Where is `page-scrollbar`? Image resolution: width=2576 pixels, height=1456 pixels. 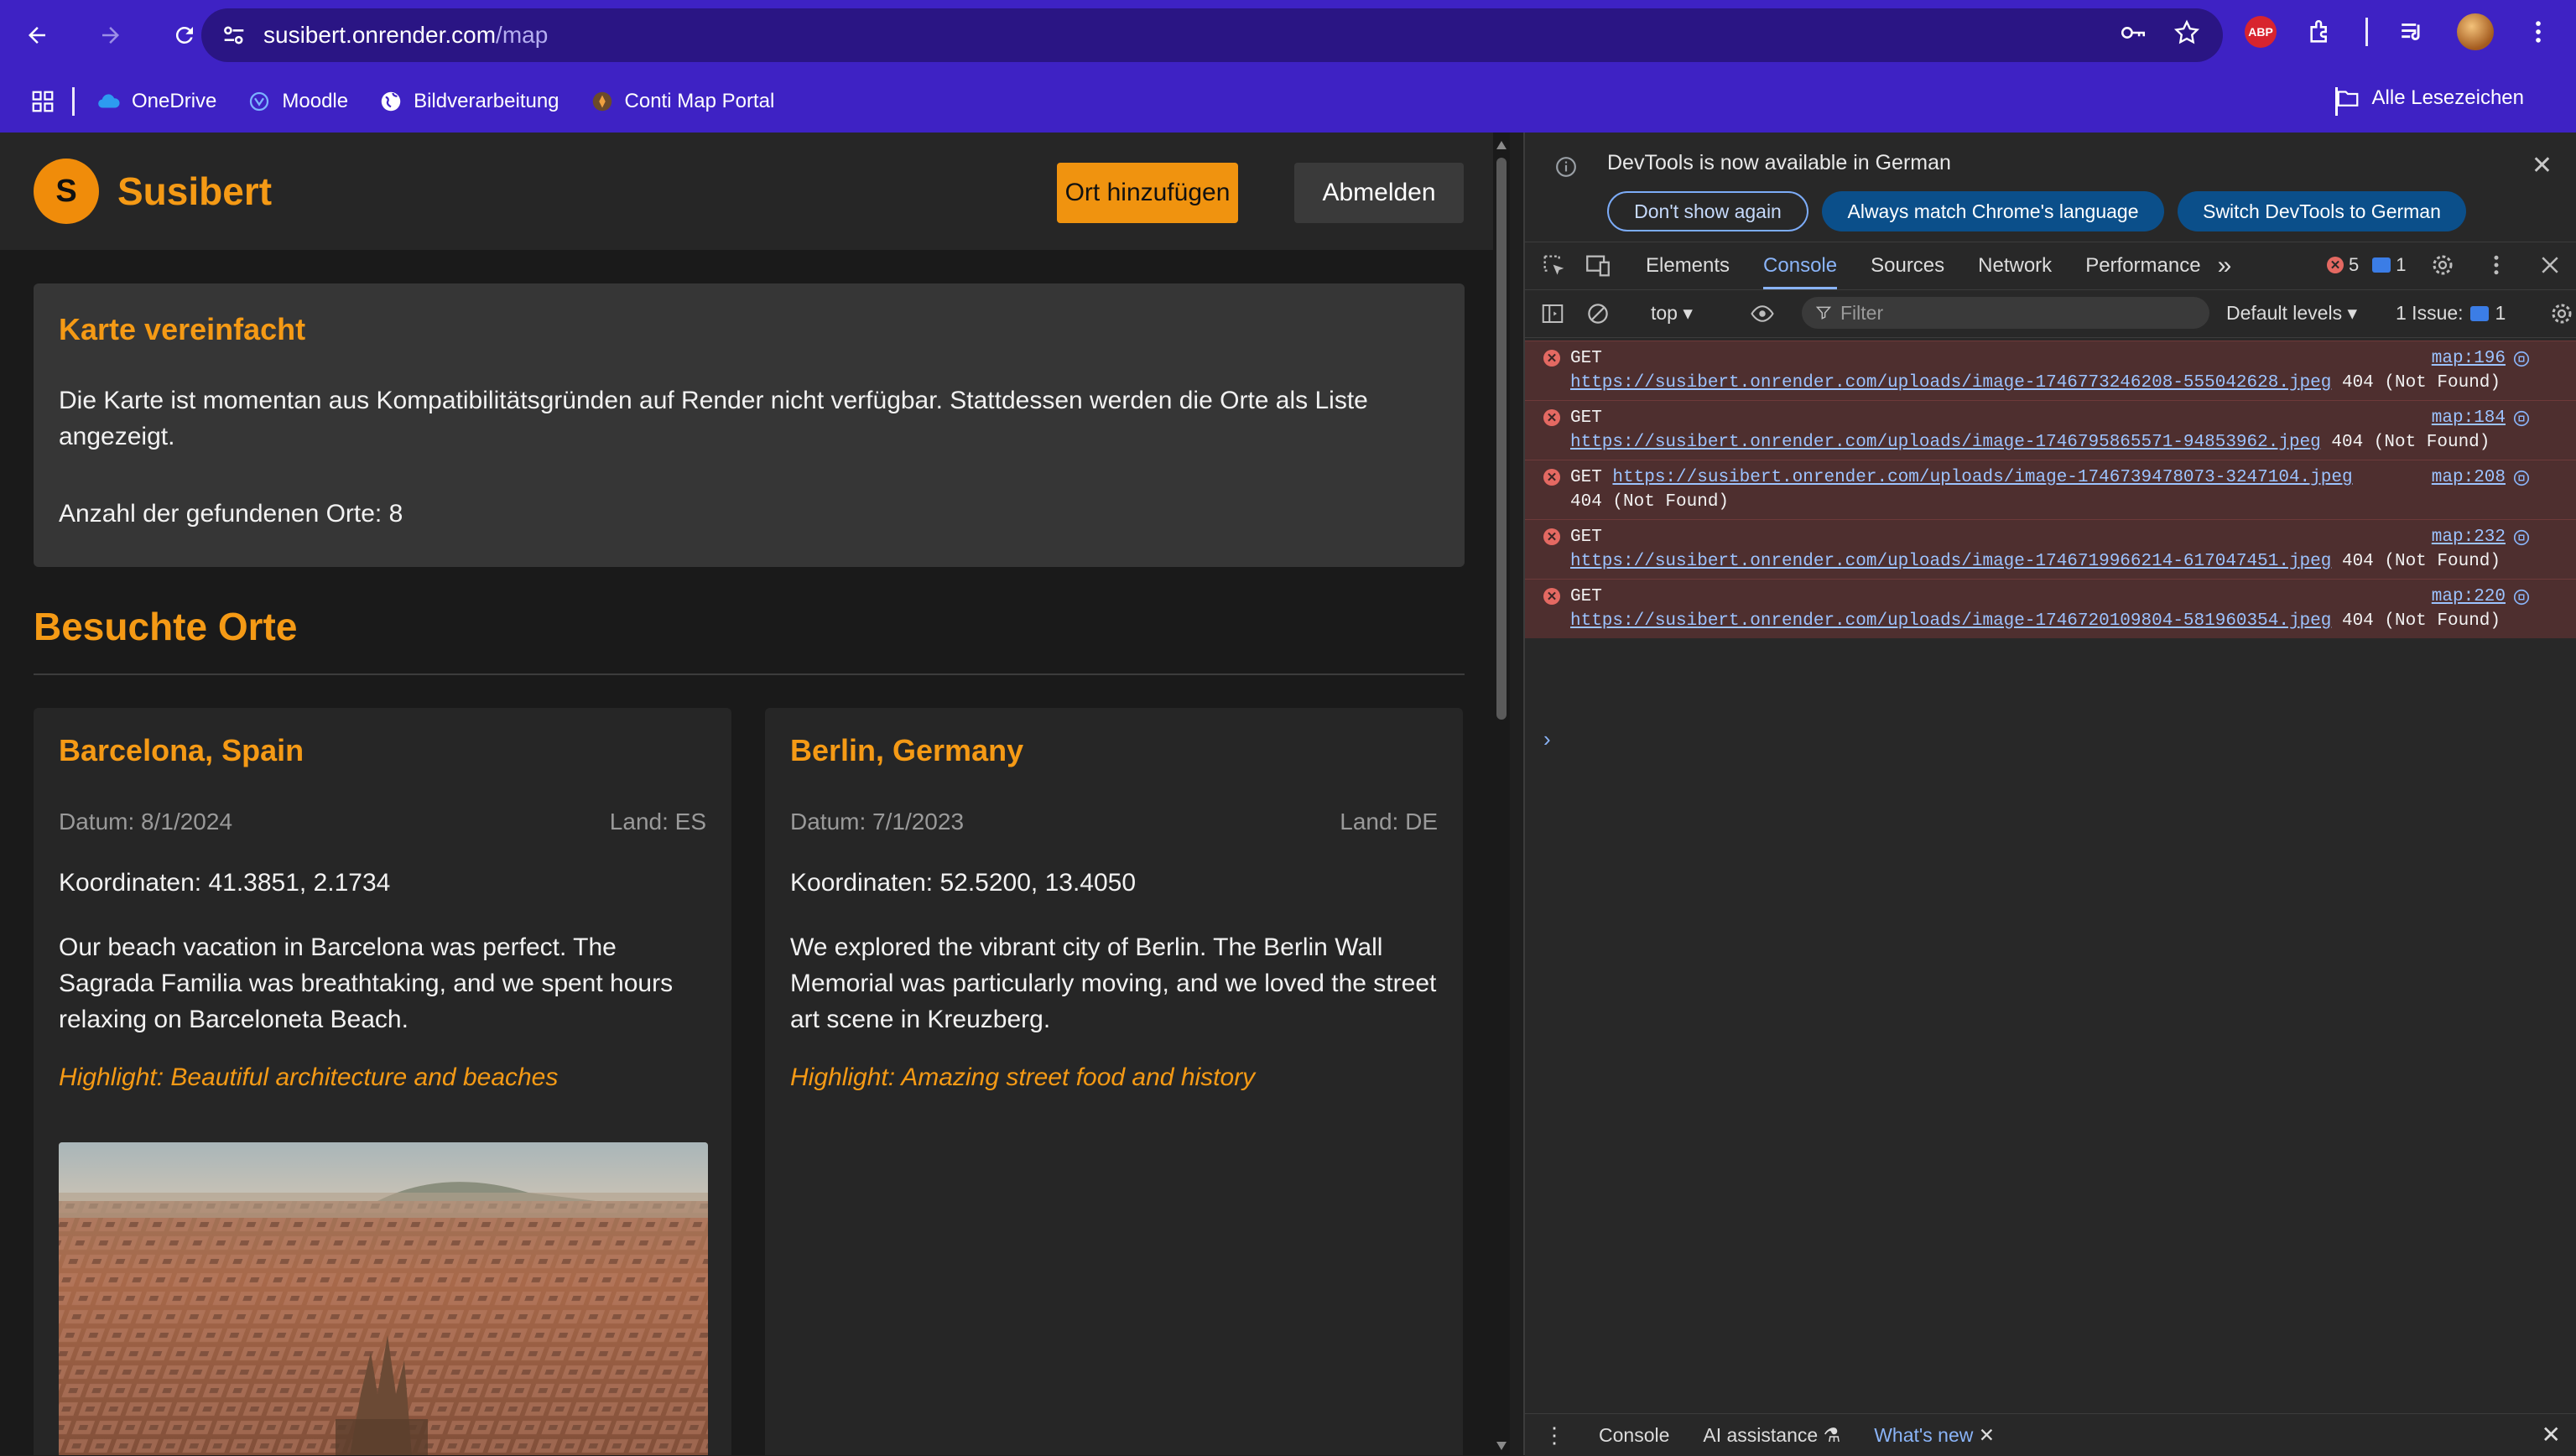 page-scrollbar is located at coordinates (1501, 794).